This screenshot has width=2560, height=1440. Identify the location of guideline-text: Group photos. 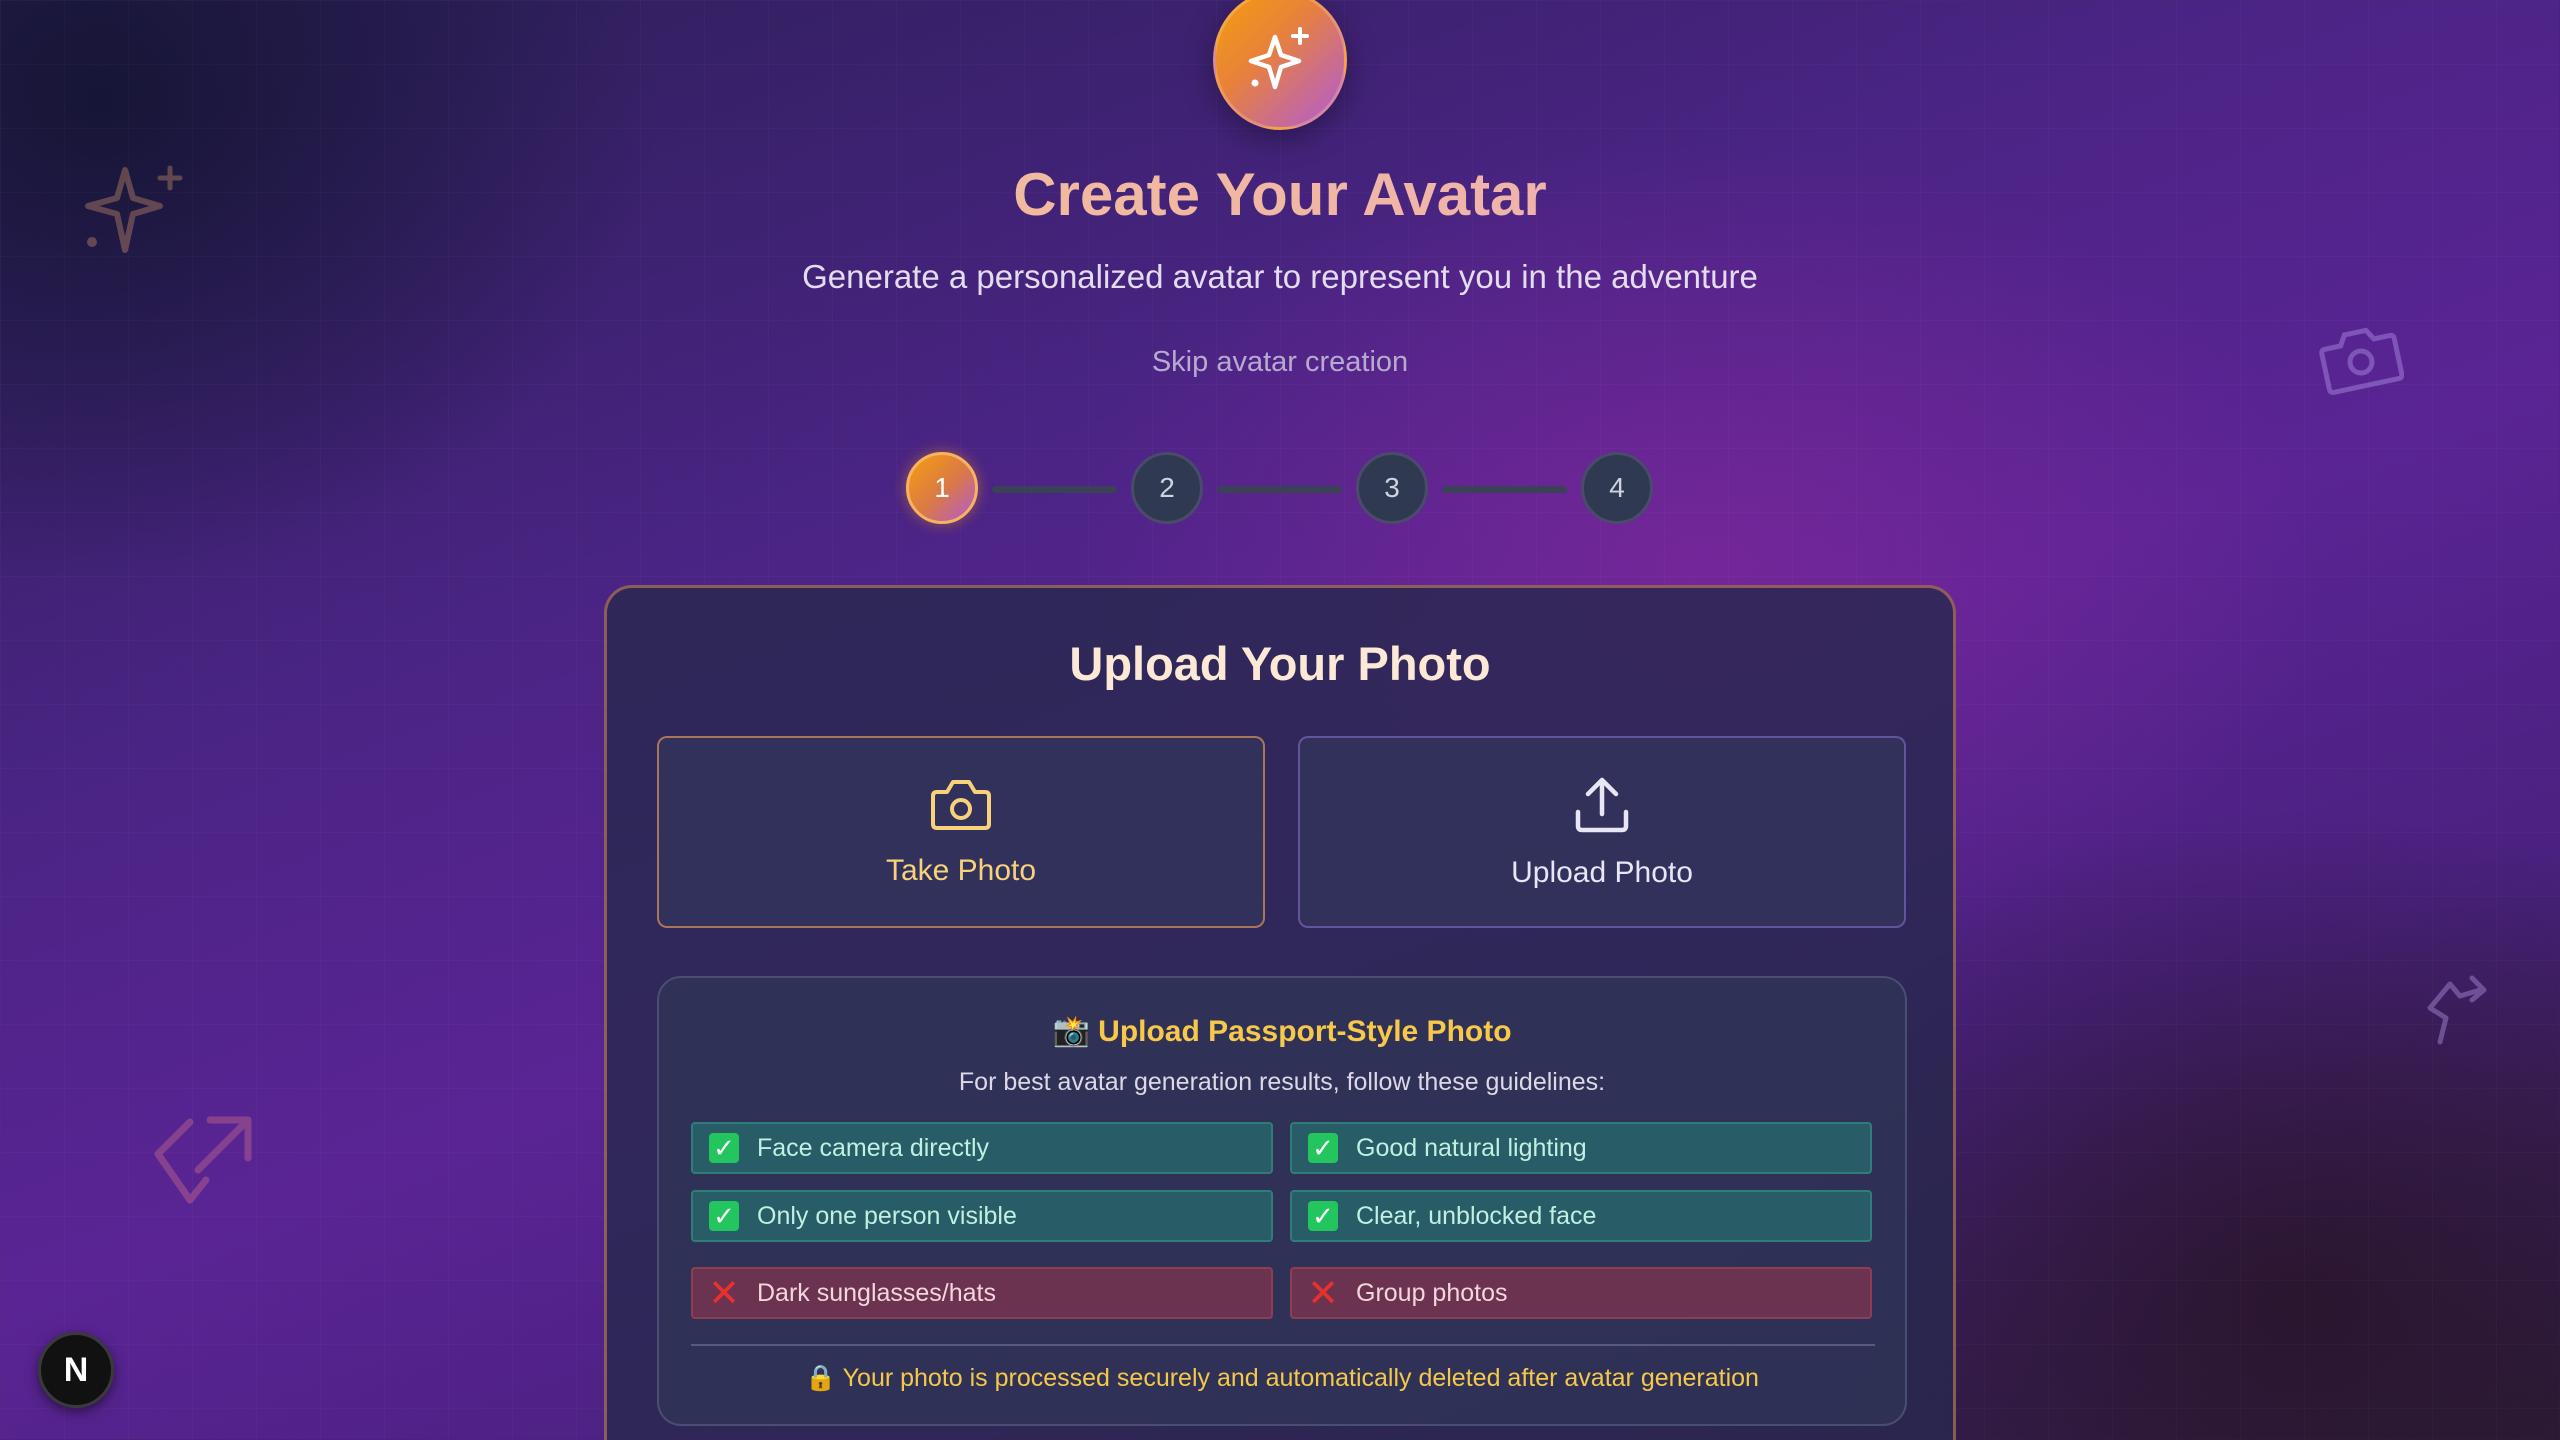
(1432, 1292).